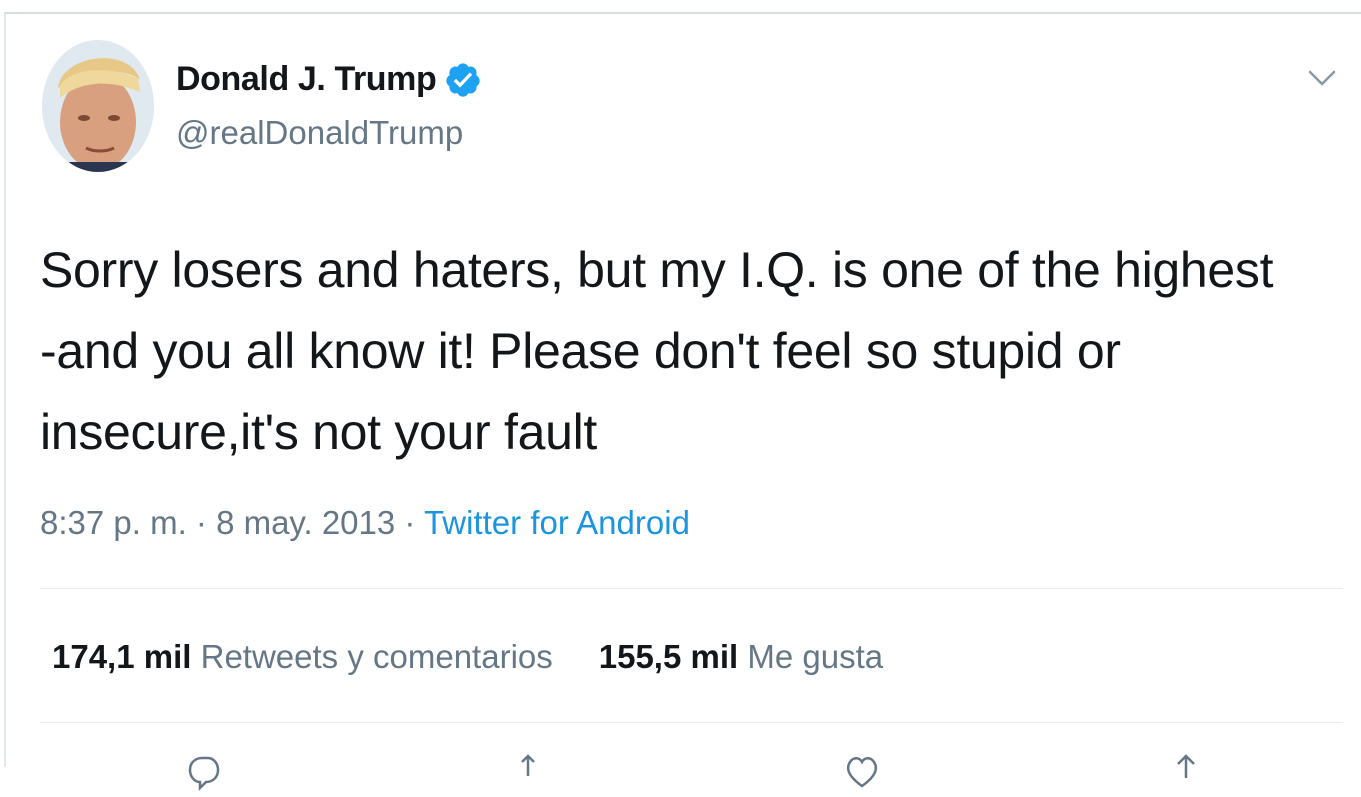  What do you see at coordinates (232, 522) in the screenshot?
I see `tweet-timestamp: 8:37 p. m. · 8 may. 2013 ·` at bounding box center [232, 522].